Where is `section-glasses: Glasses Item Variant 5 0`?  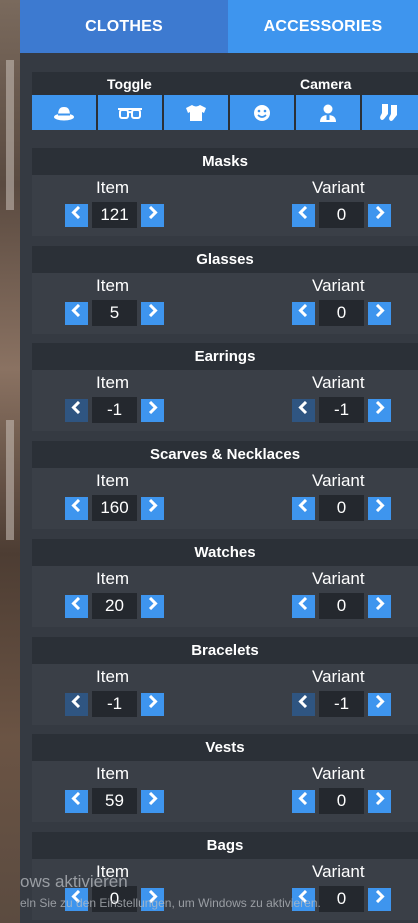
section-glasses: Glasses Item Variant 5 0 is located at coordinates (225, 290).